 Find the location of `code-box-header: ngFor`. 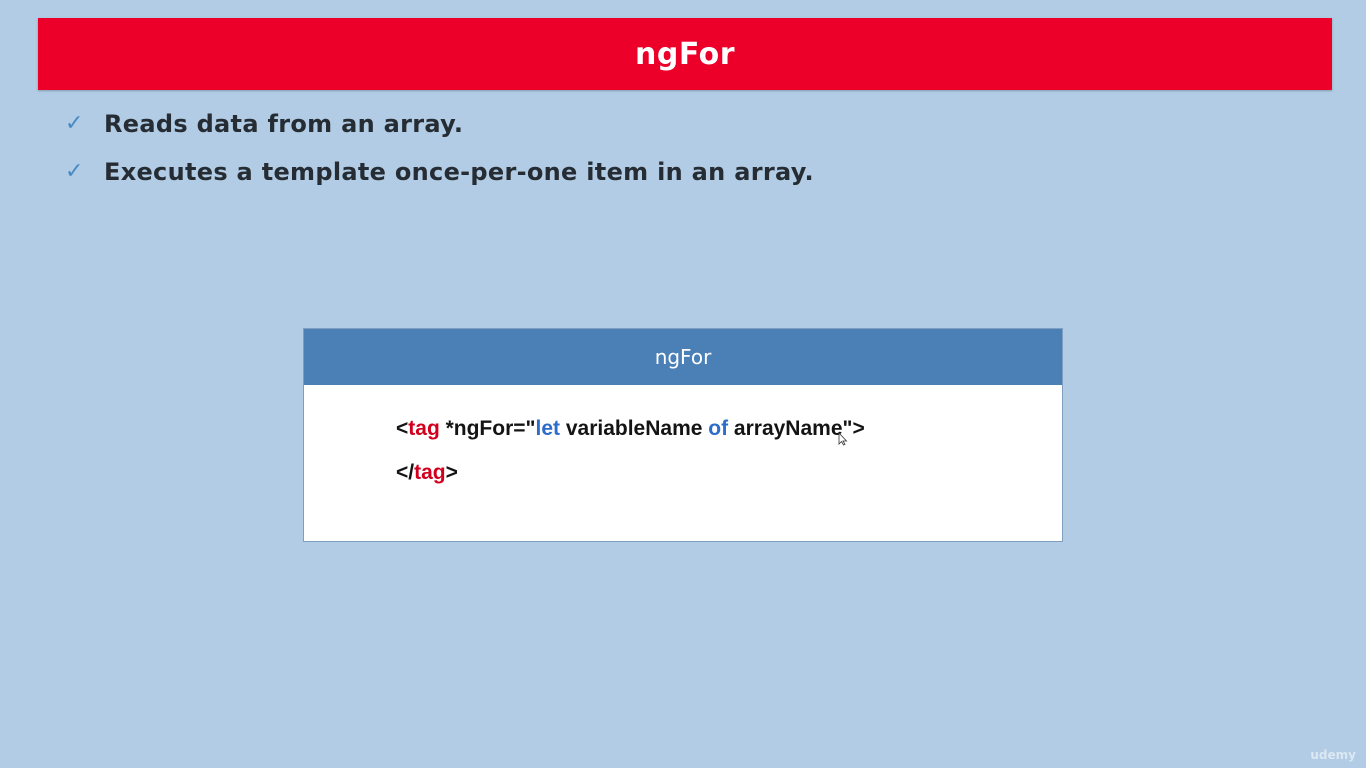

code-box-header: ngFor is located at coordinates (683, 357).